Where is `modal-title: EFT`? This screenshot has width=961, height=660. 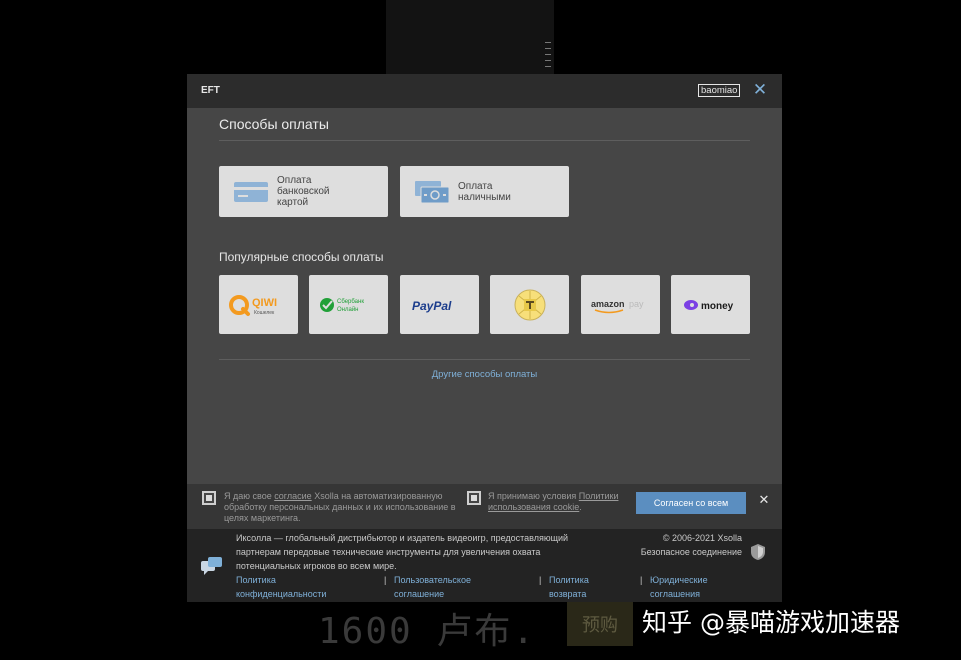
modal-title: EFT is located at coordinates (210, 90).